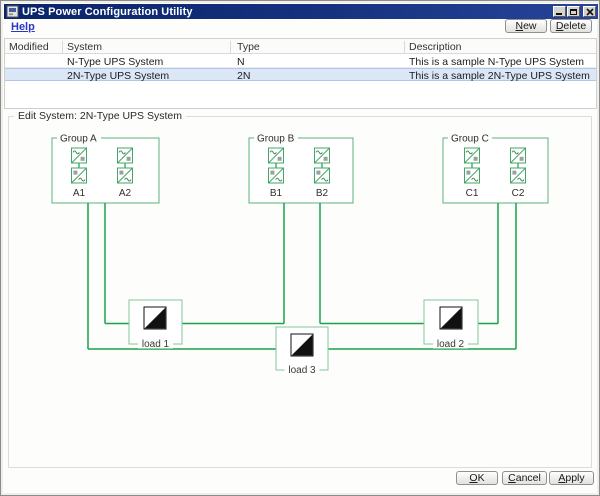 The width and height of the screenshot is (600, 496). Describe the element at coordinates (322, 173) in the screenshot. I see `ups-unit-b2: B2` at that location.